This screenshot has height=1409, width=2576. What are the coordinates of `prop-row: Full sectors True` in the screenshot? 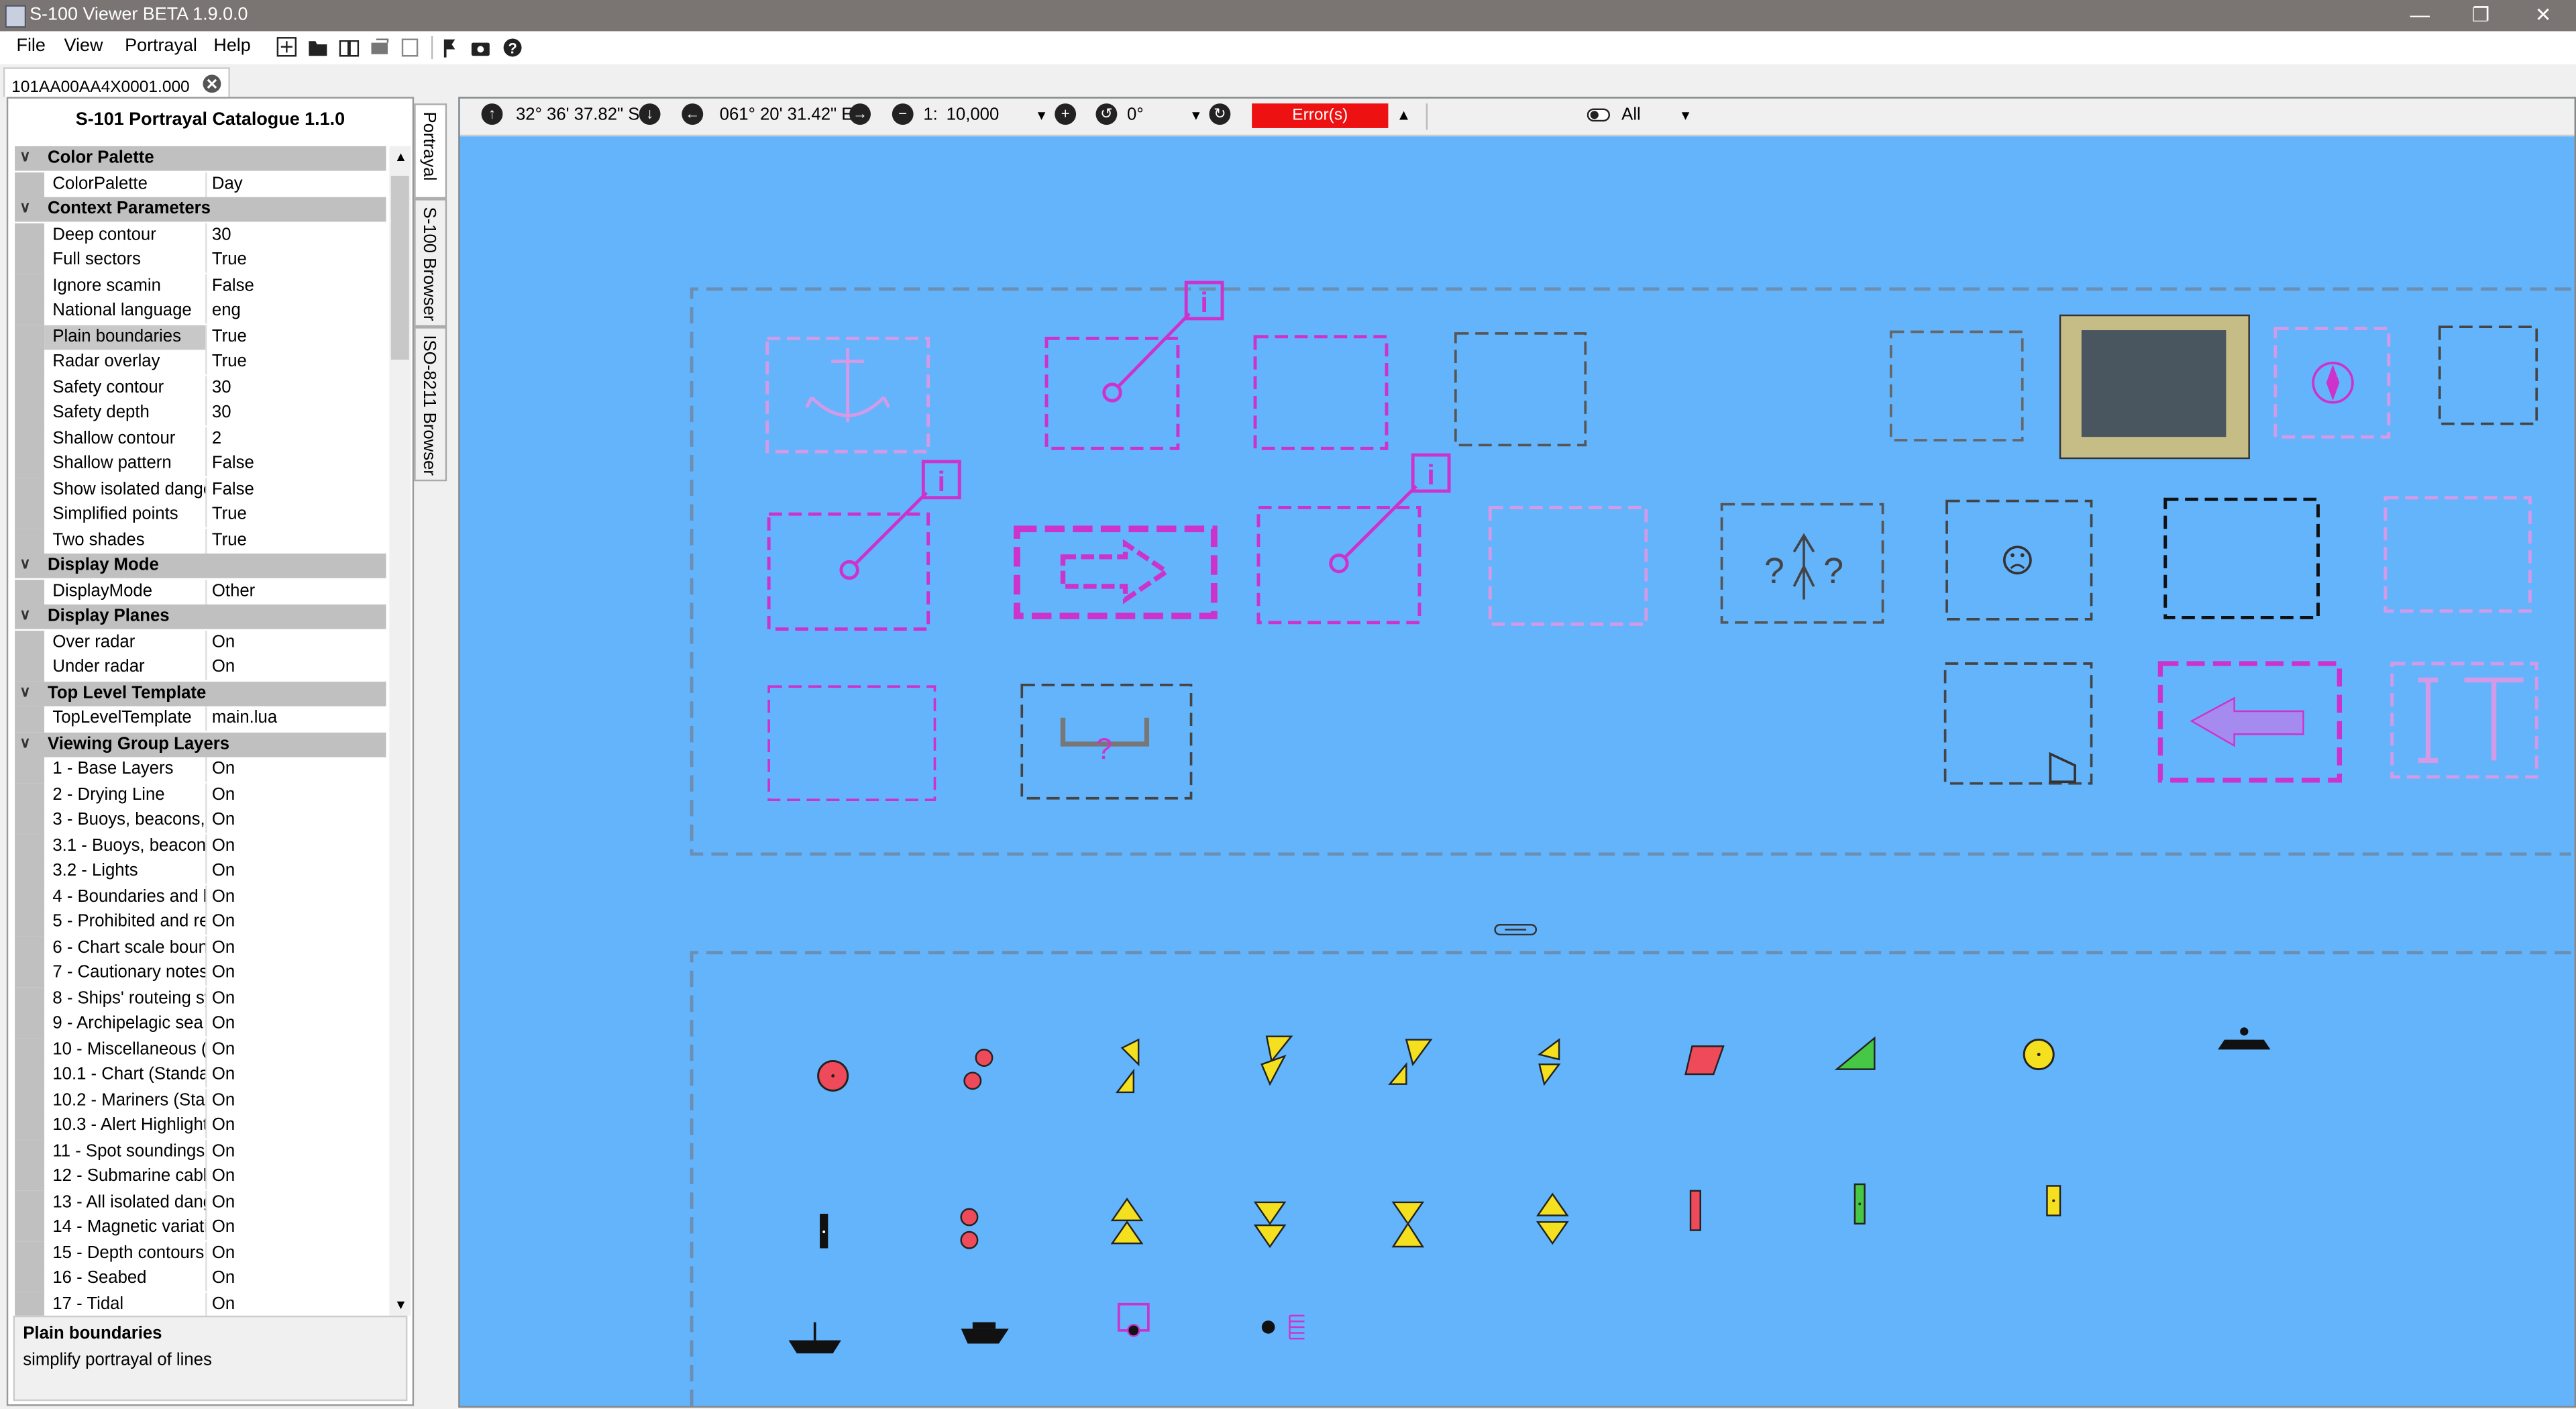 It's located at (200, 261).